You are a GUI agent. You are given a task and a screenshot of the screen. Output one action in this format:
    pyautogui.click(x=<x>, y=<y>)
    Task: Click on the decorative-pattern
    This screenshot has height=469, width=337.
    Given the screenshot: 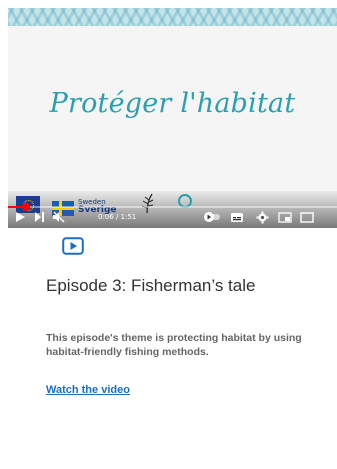 What is the action you would take?
    pyautogui.click(x=172, y=17)
    